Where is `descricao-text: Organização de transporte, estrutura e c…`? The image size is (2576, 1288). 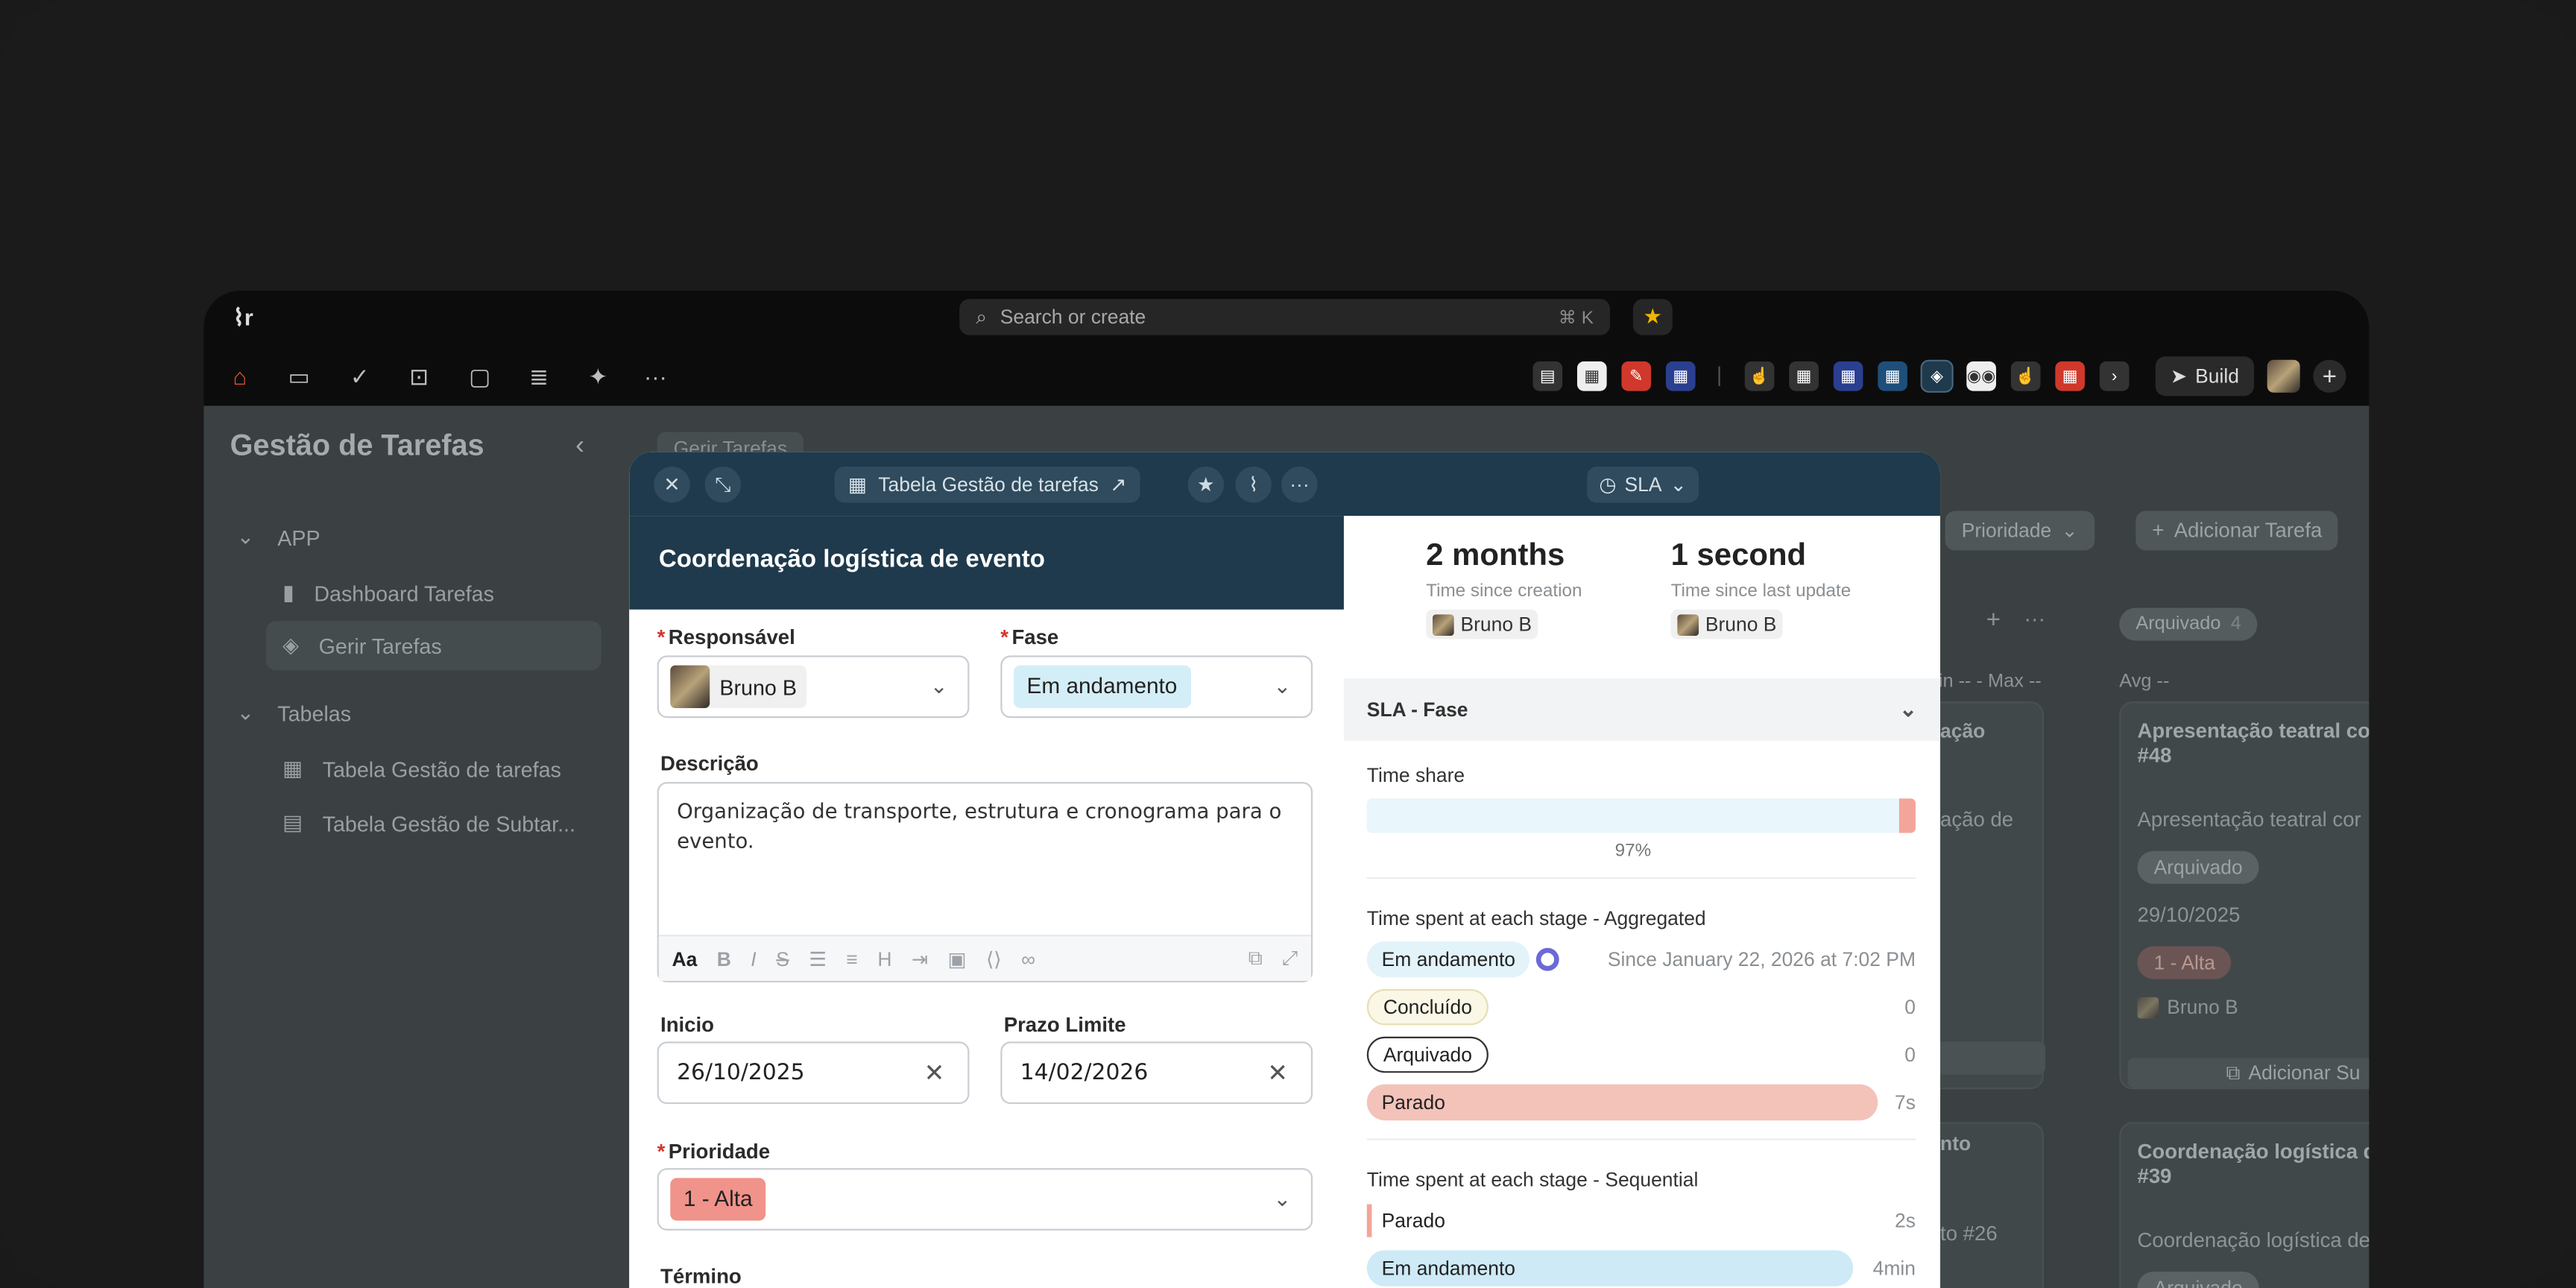 descricao-text: Organização de transporte, estrutura e c… is located at coordinates (986, 827).